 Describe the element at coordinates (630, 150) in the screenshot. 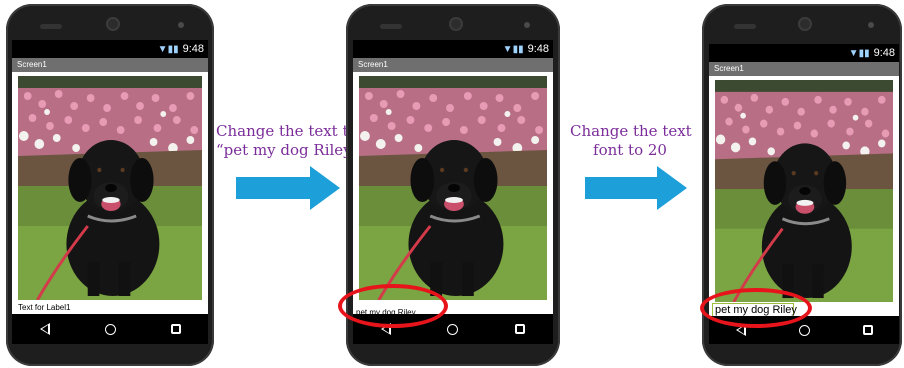

I see `step-2-caption-line-2: font to 20` at that location.